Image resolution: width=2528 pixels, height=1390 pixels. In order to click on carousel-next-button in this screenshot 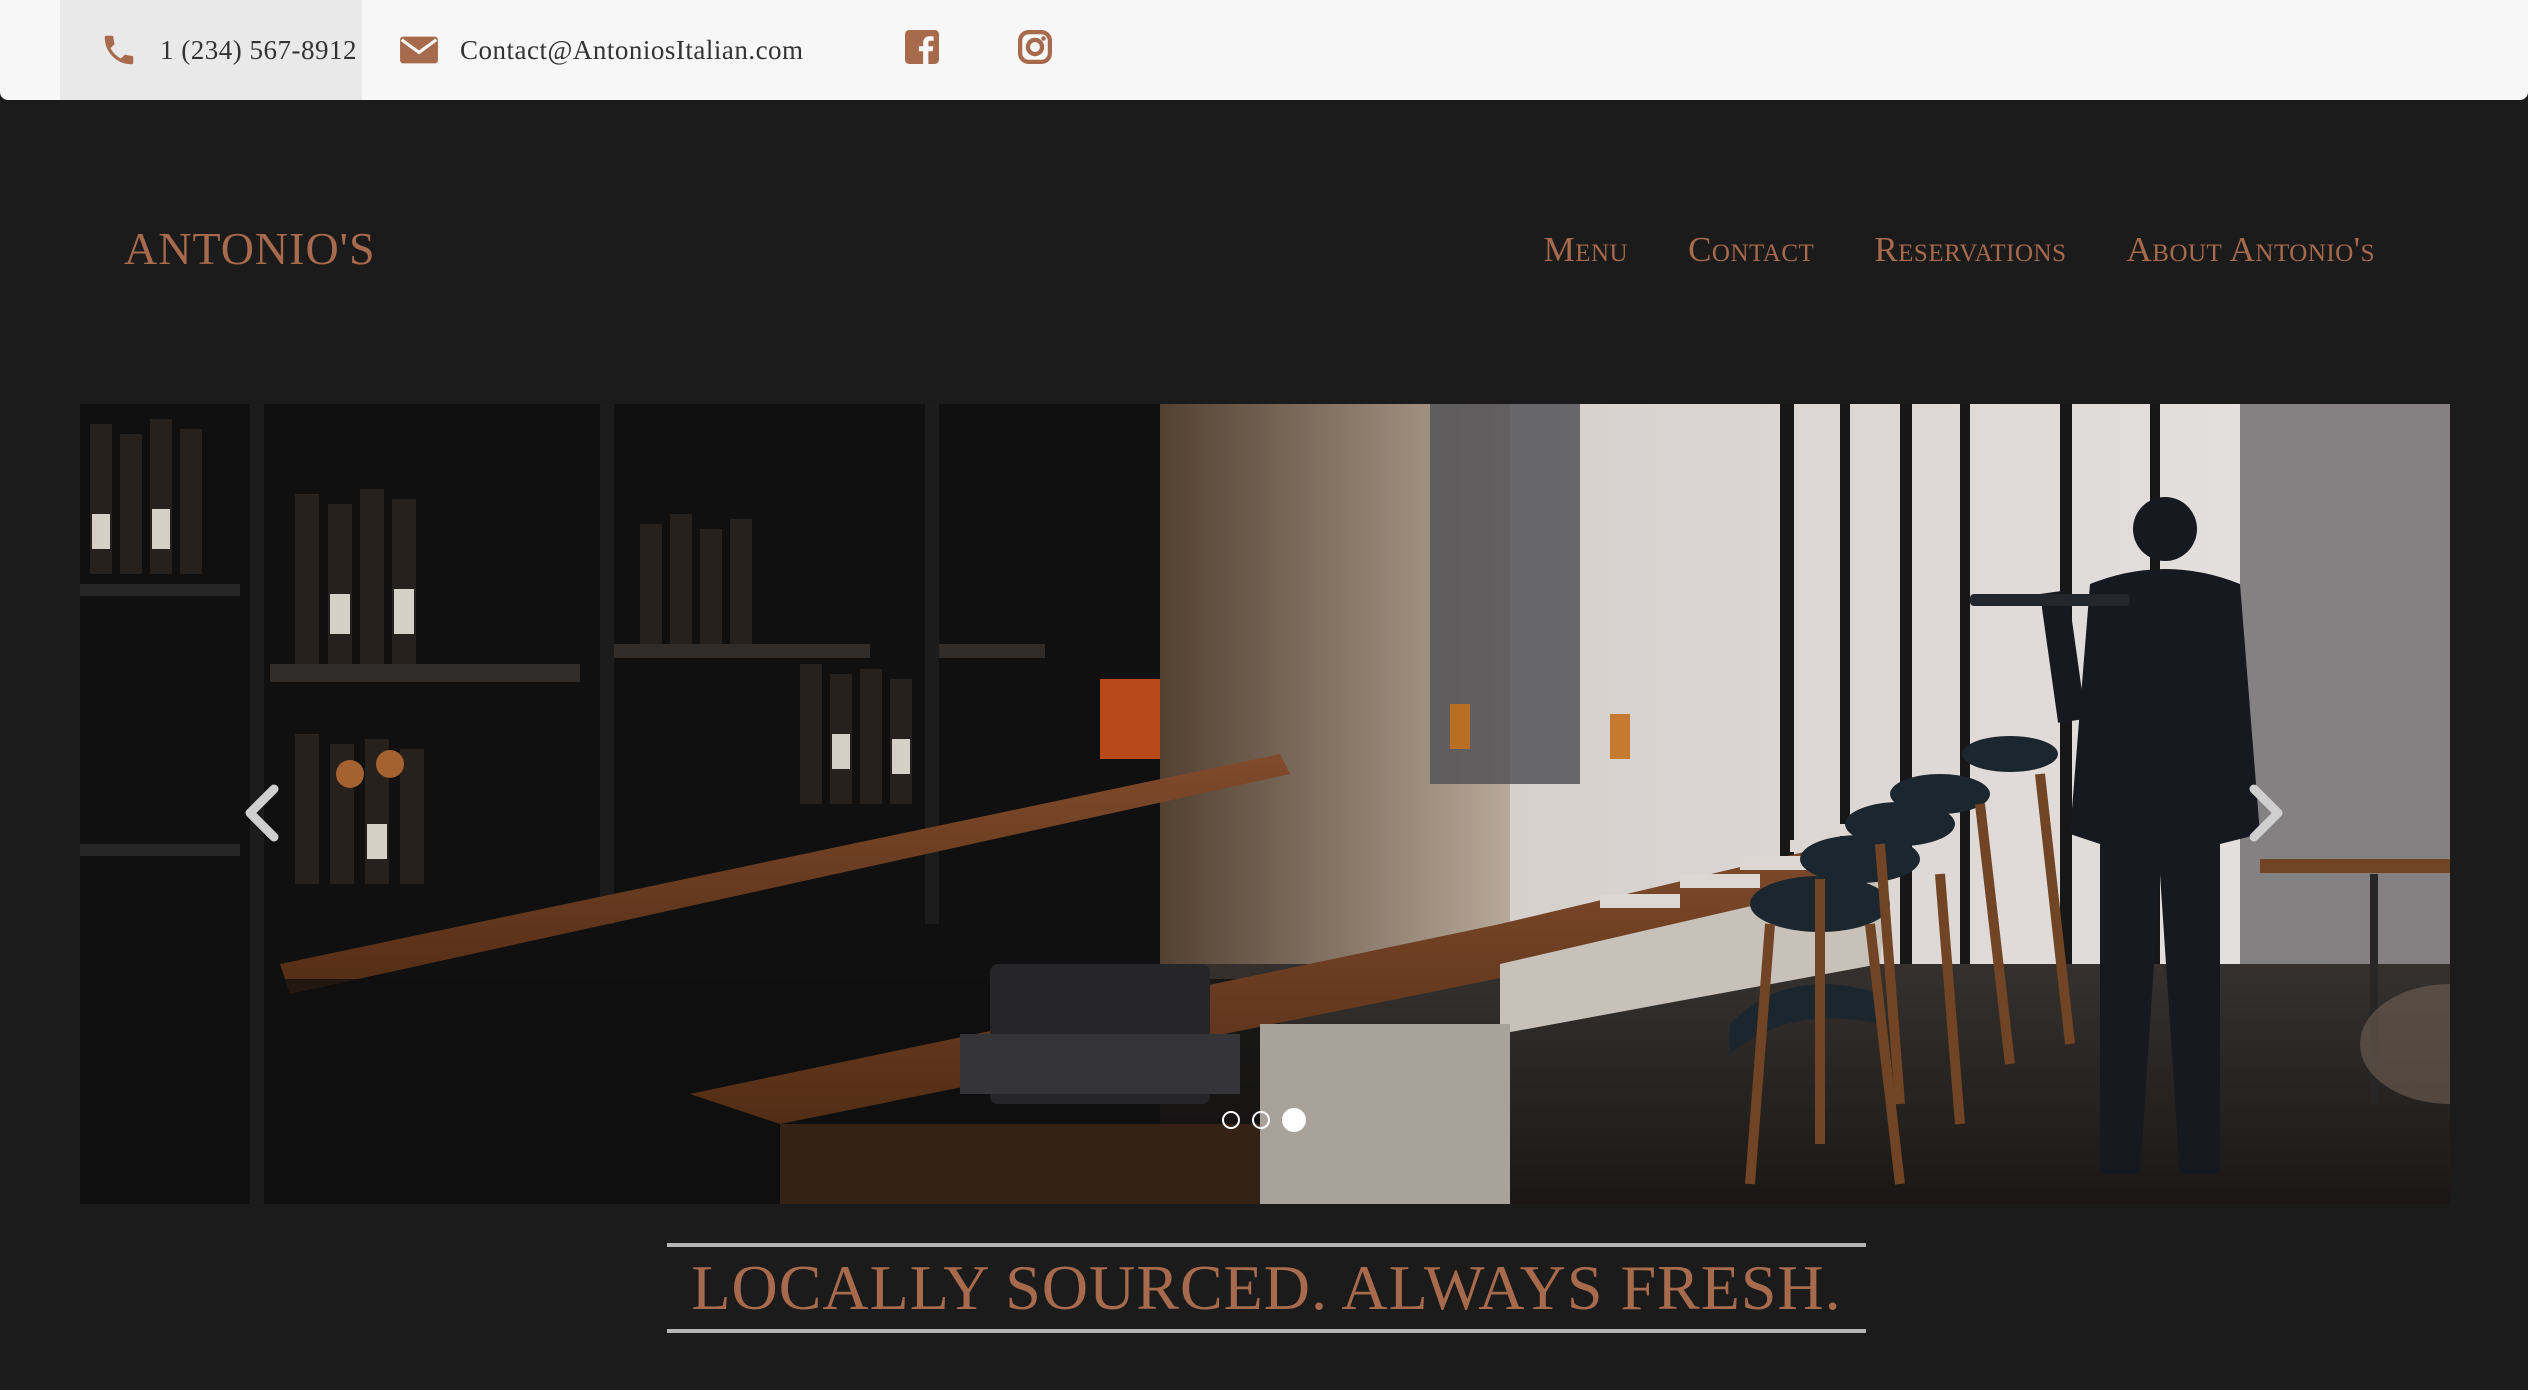, I will do `click(2266, 815)`.